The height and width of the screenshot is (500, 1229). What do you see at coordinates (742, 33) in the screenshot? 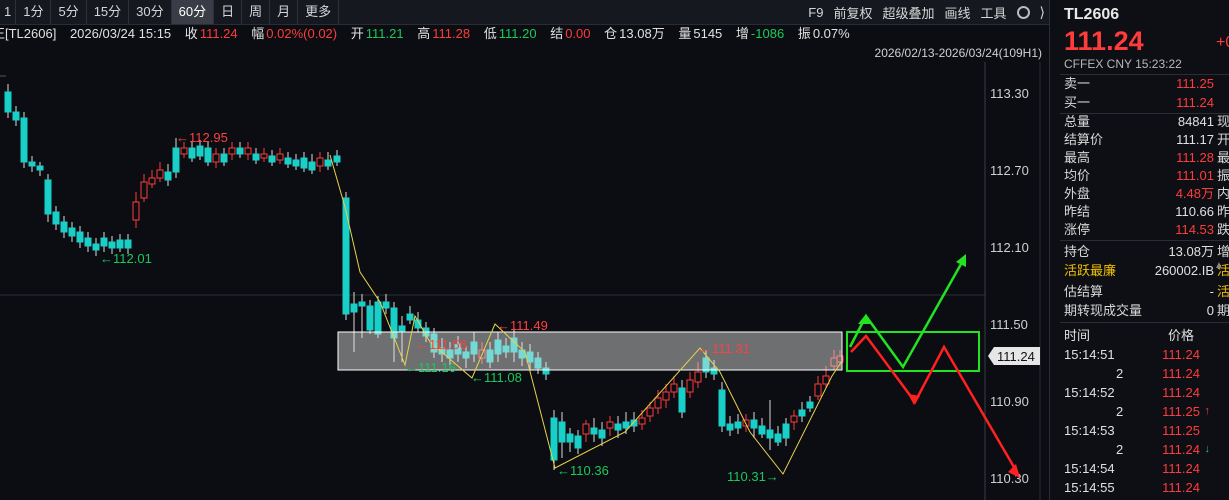
I see `incr-label: 增` at bounding box center [742, 33].